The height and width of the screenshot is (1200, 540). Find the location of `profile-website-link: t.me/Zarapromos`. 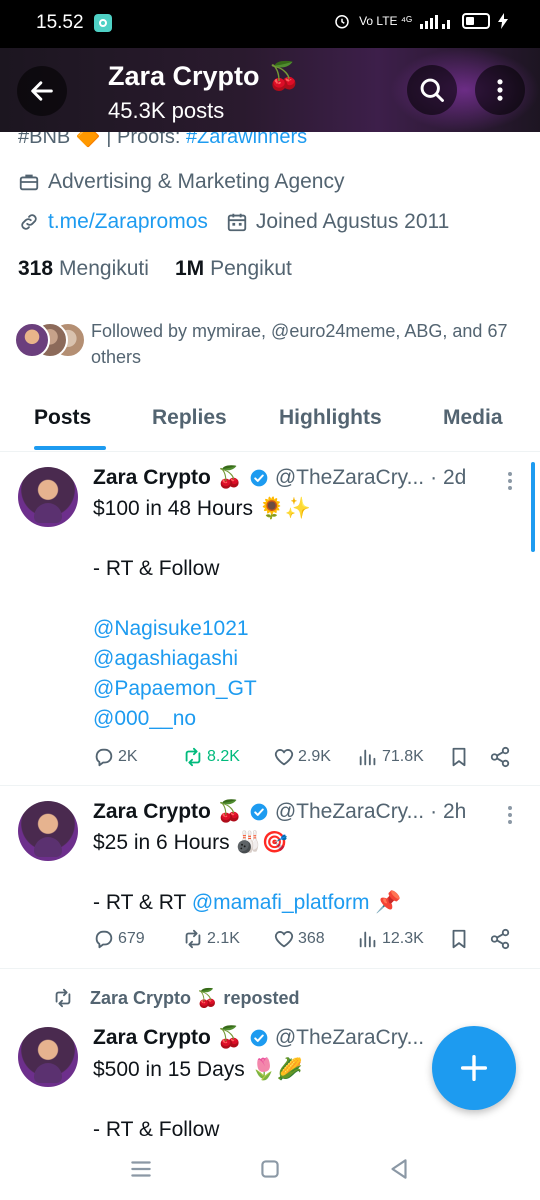

profile-website-link: t.me/Zarapromos is located at coordinates (128, 222).